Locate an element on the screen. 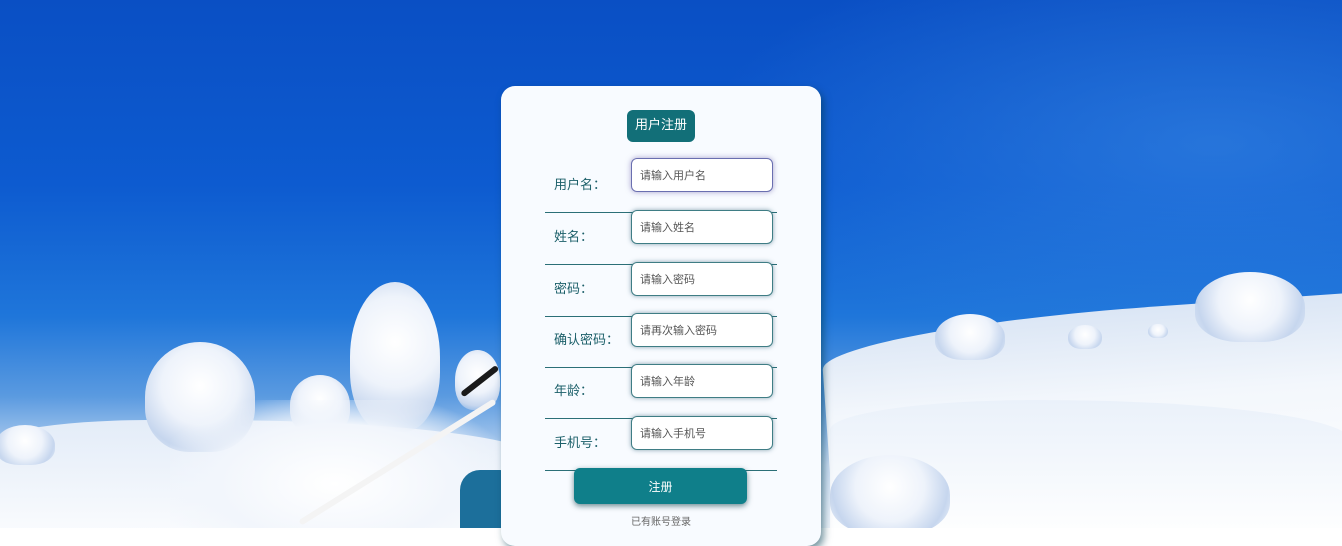 Image resolution: width=1342 pixels, height=546 pixels. password-label: 密码： is located at coordinates (574, 289).